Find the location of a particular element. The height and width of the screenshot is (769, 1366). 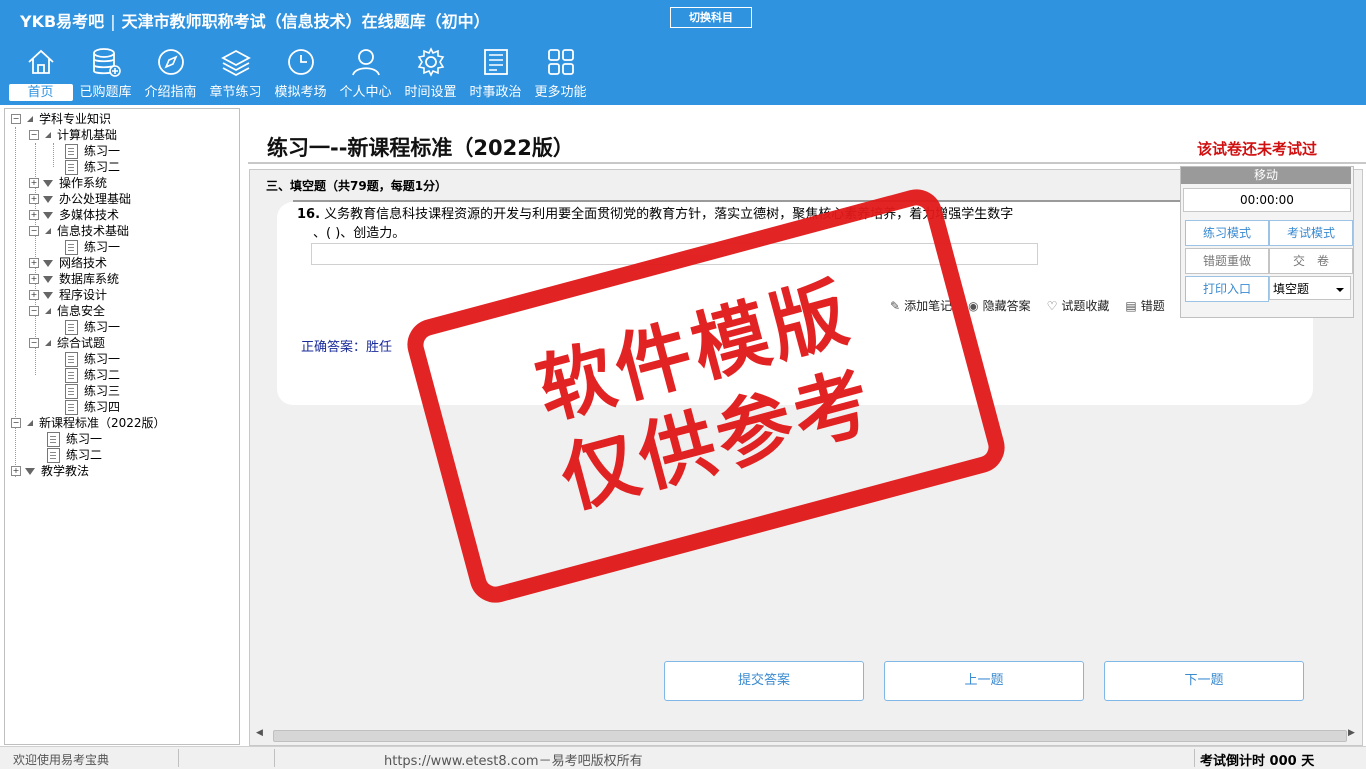

tree-label: 信息技术基础 is located at coordinates (93, 231).